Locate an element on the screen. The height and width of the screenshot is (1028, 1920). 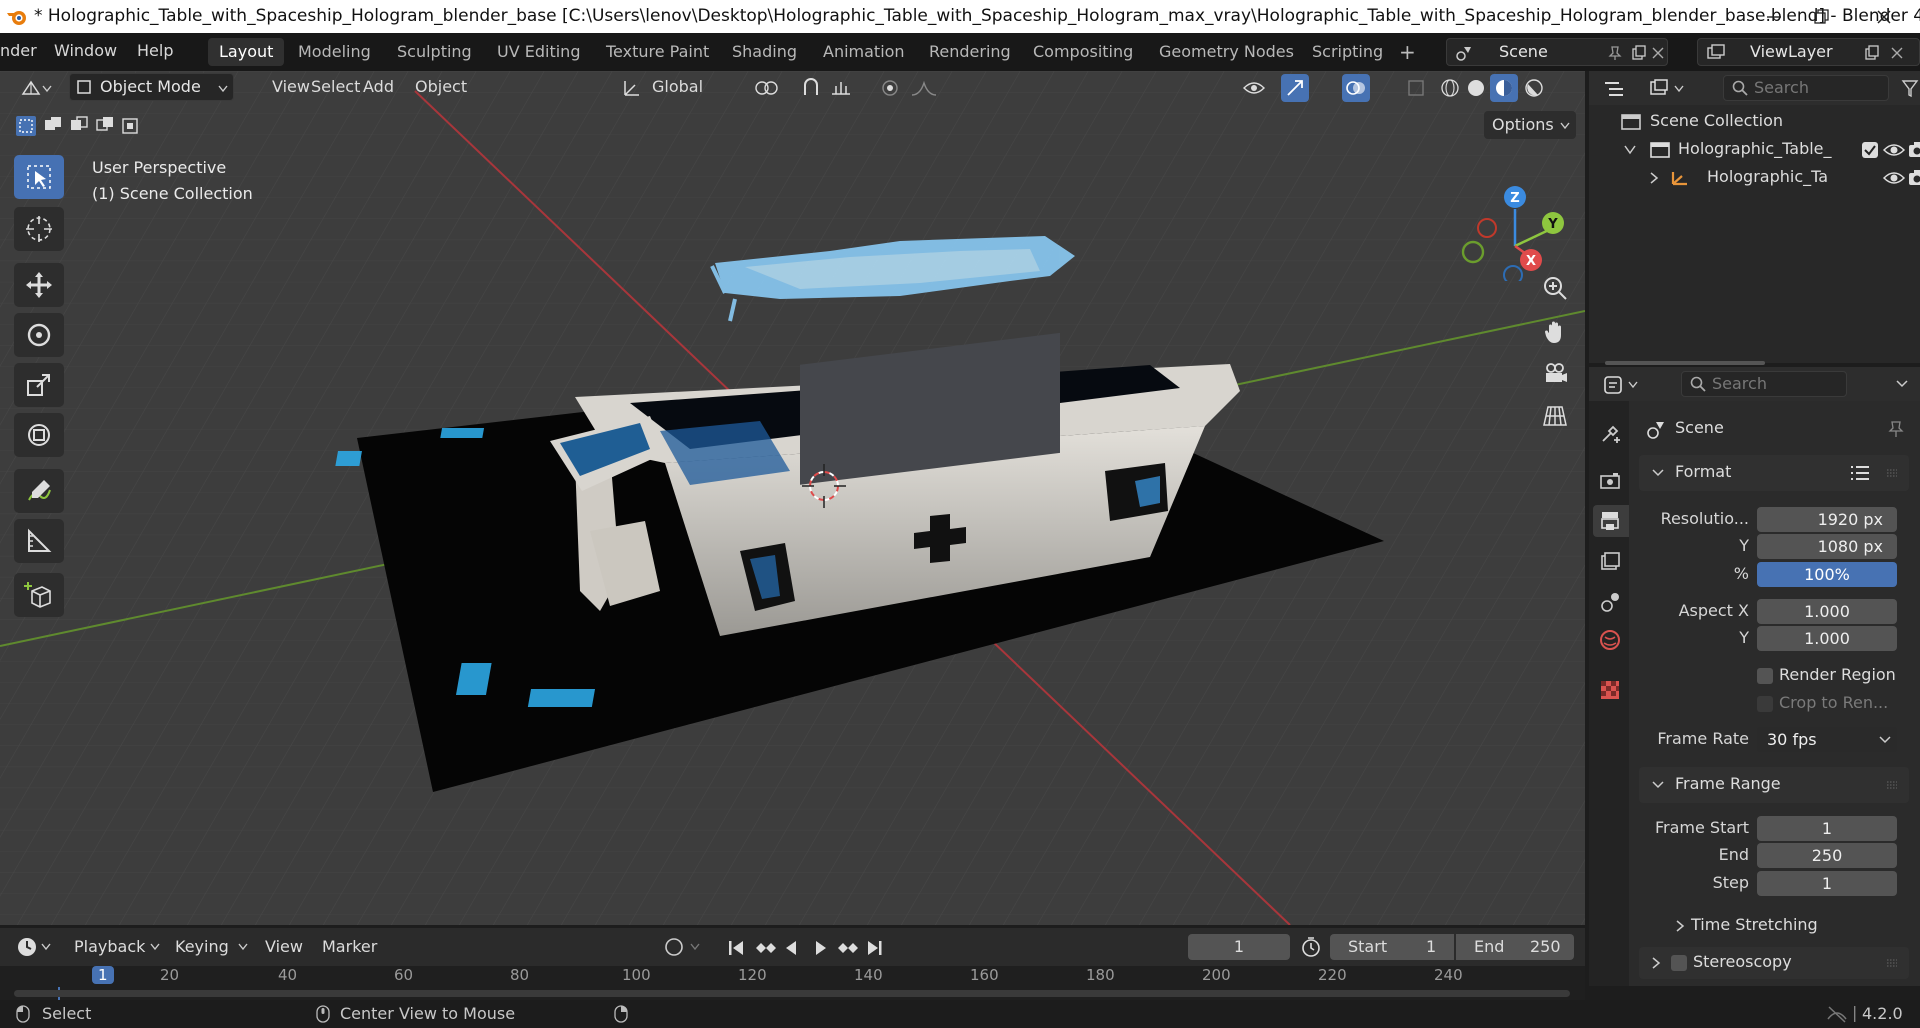
resolution-y-field: 1080 px is located at coordinates (1827, 546).